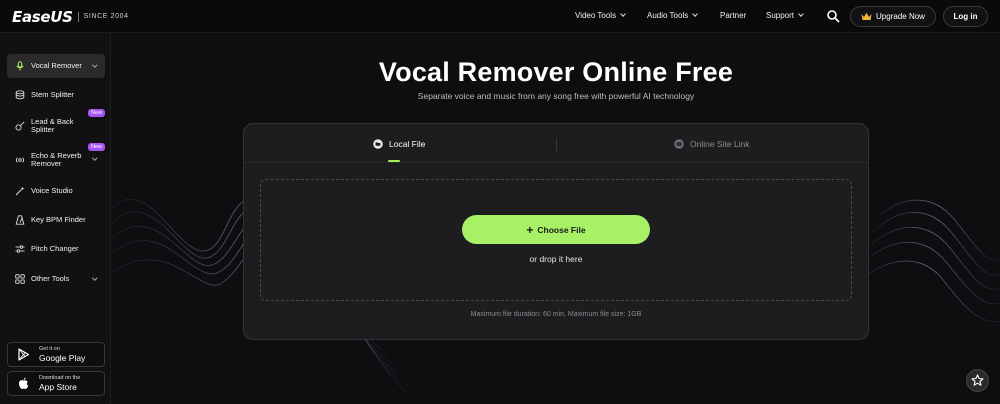 The width and height of the screenshot is (1000, 404). I want to click on nav-support-label: Support, so click(780, 15).